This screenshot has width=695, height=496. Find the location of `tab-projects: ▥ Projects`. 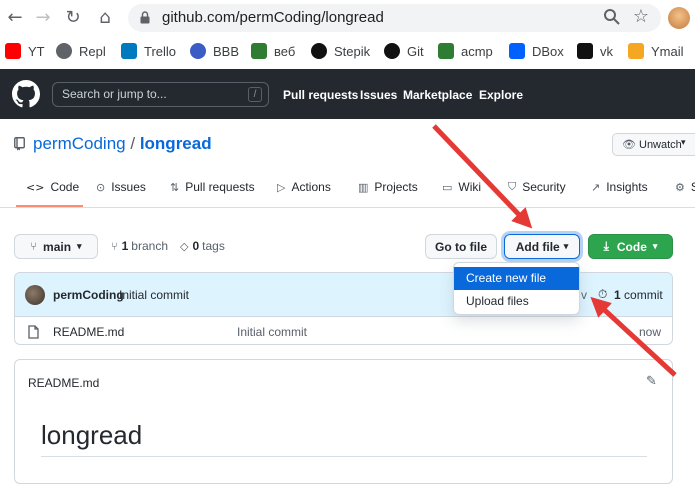

tab-projects: ▥ Projects is located at coordinates (388, 187).